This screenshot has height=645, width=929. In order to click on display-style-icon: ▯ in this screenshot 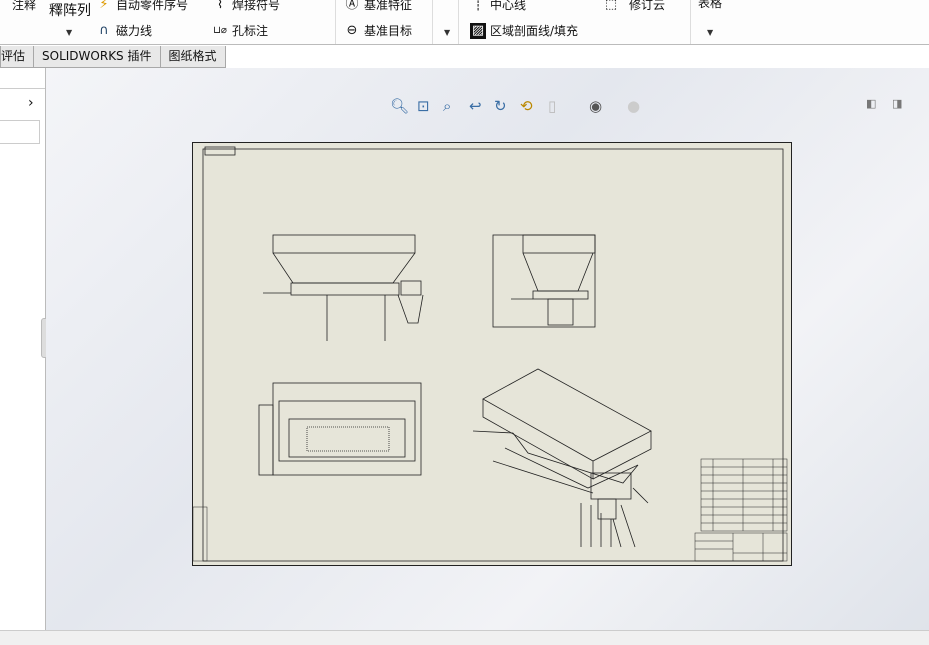, I will do `click(552, 106)`.